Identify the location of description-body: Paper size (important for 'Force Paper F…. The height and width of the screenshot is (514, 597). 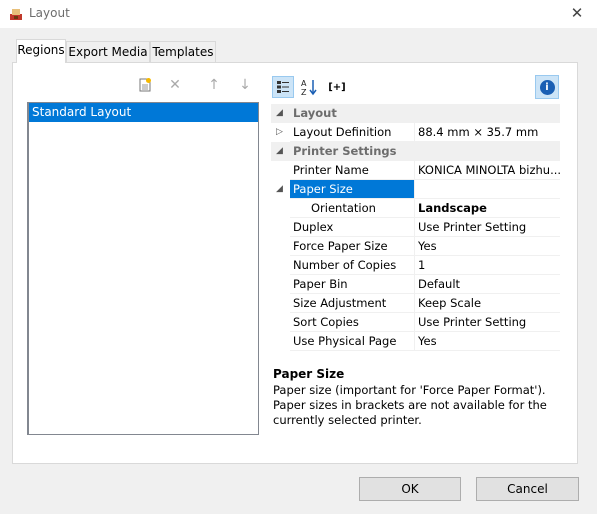
(410, 405).